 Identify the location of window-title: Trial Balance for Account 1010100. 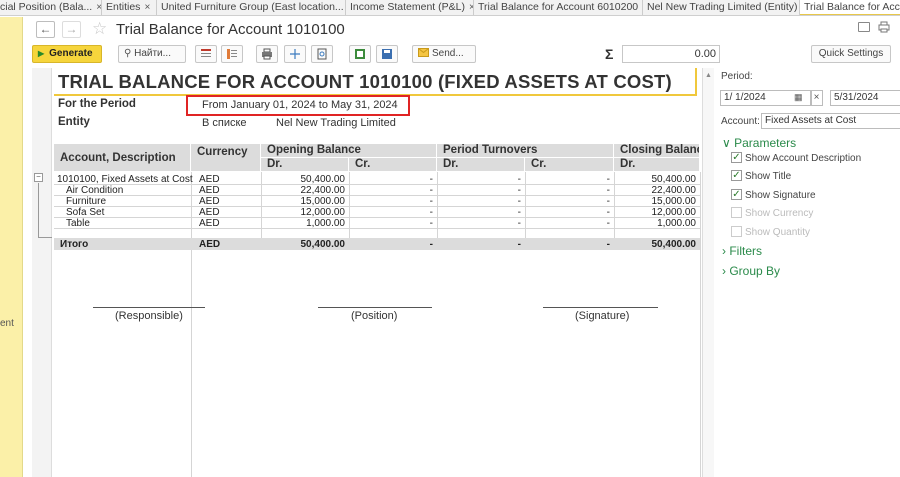
(230, 29).